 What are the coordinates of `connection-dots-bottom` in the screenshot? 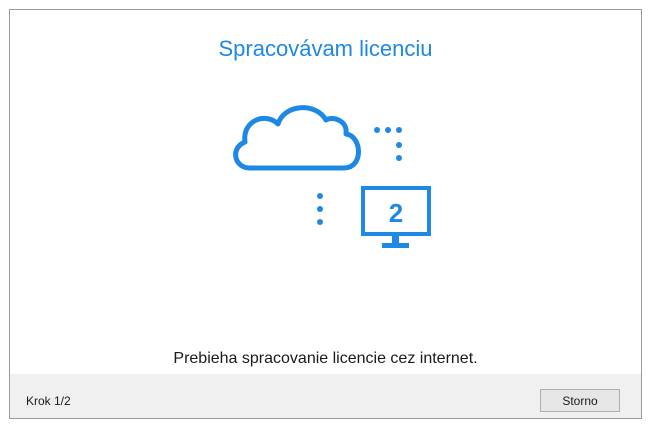 It's located at (320, 209).